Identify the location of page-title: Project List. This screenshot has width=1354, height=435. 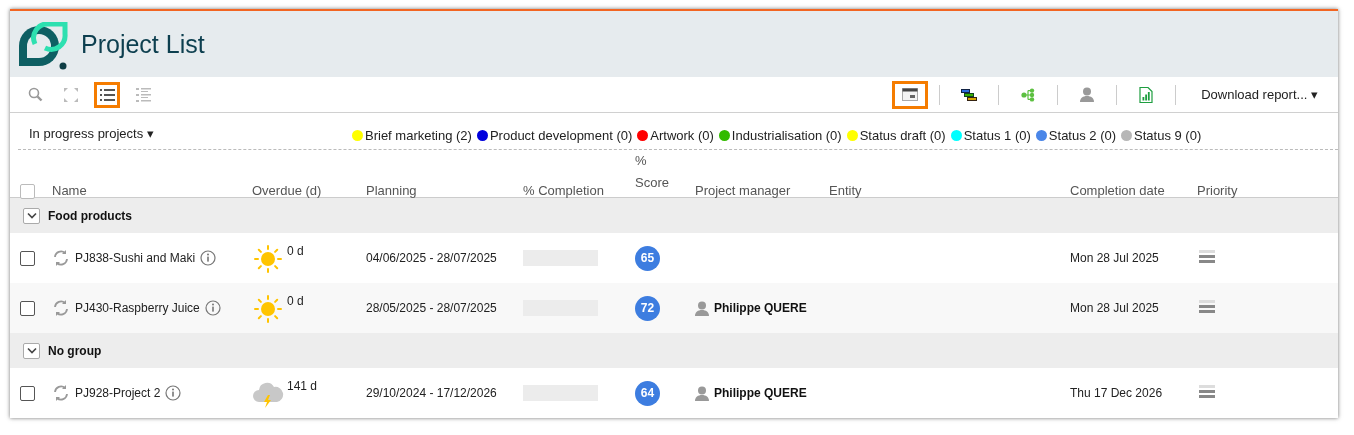
(143, 44).